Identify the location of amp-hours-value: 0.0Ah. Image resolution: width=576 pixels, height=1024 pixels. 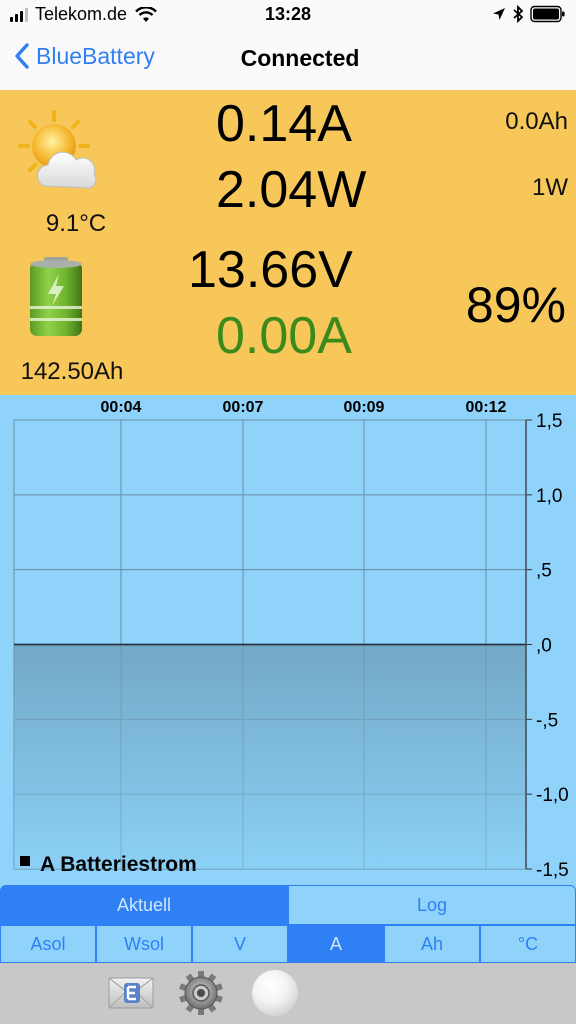
(536, 121).